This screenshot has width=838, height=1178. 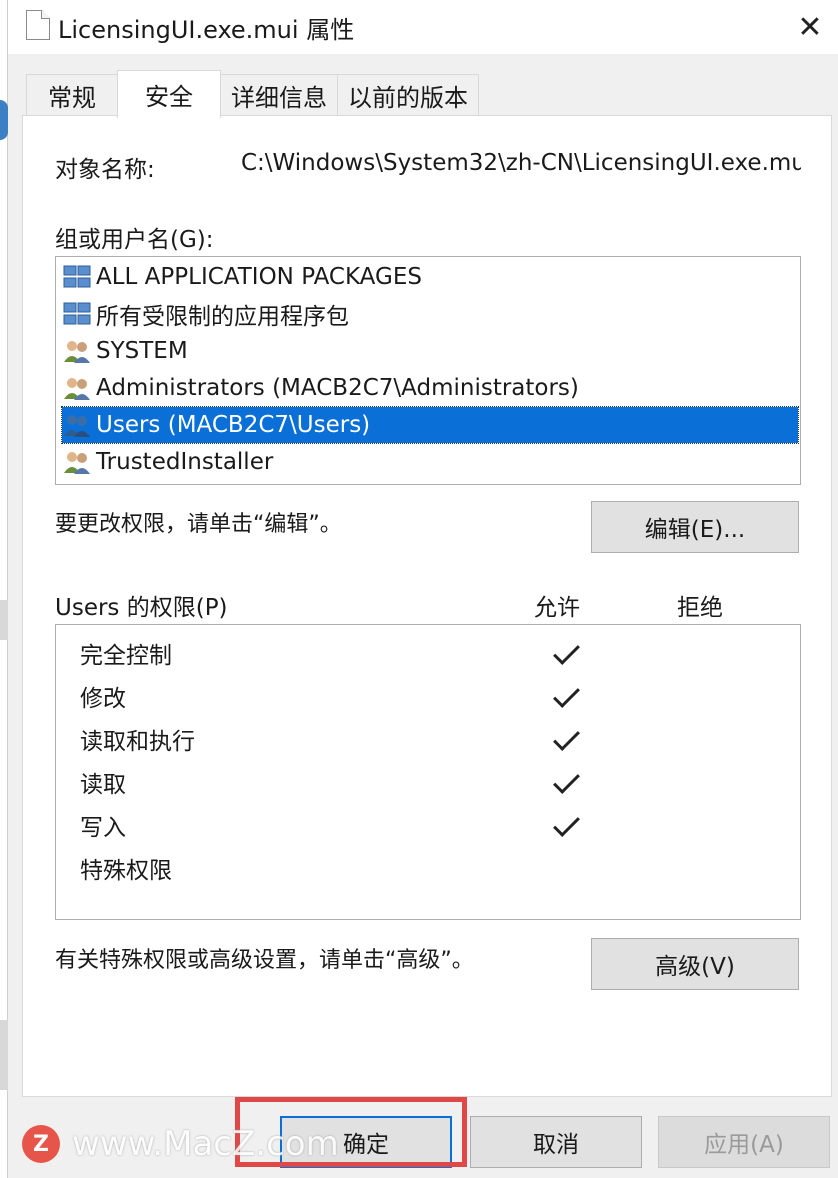 What do you see at coordinates (205, 1144) in the screenshot?
I see `watermark-text: www.MacZ.com` at bounding box center [205, 1144].